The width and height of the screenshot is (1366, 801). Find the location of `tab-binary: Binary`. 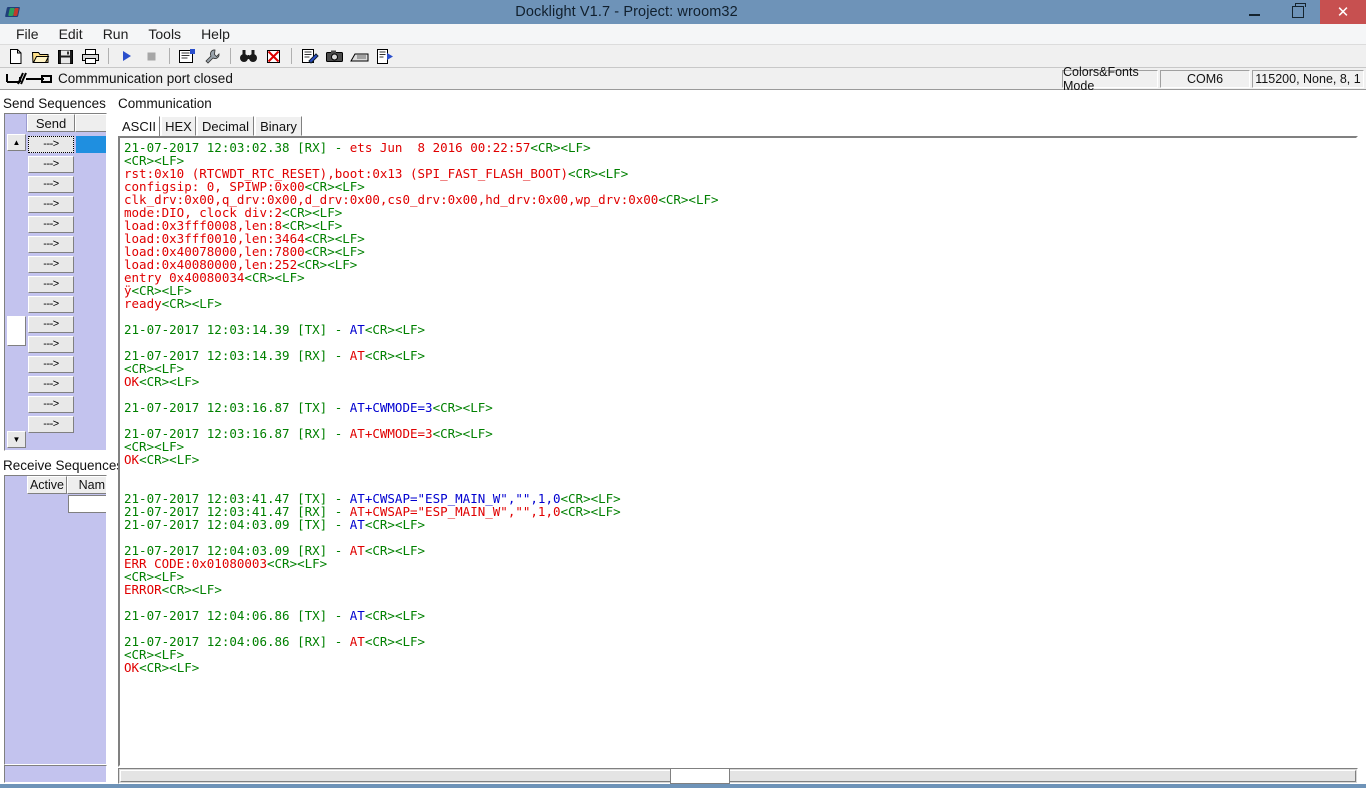

tab-binary: Binary is located at coordinates (278, 126).